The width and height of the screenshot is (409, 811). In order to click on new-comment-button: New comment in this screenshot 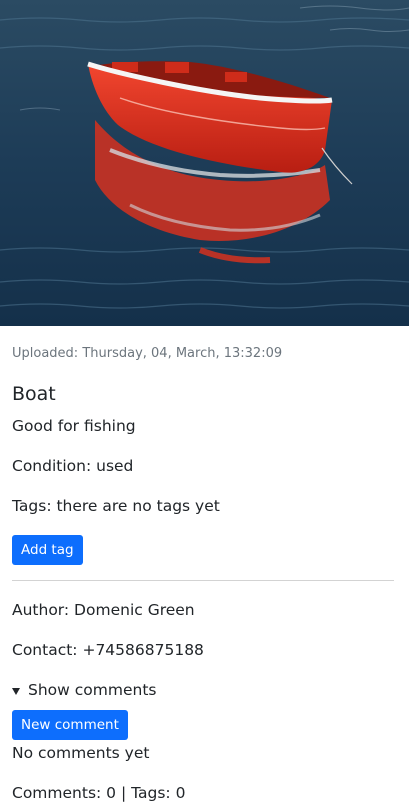, I will do `click(70, 725)`.